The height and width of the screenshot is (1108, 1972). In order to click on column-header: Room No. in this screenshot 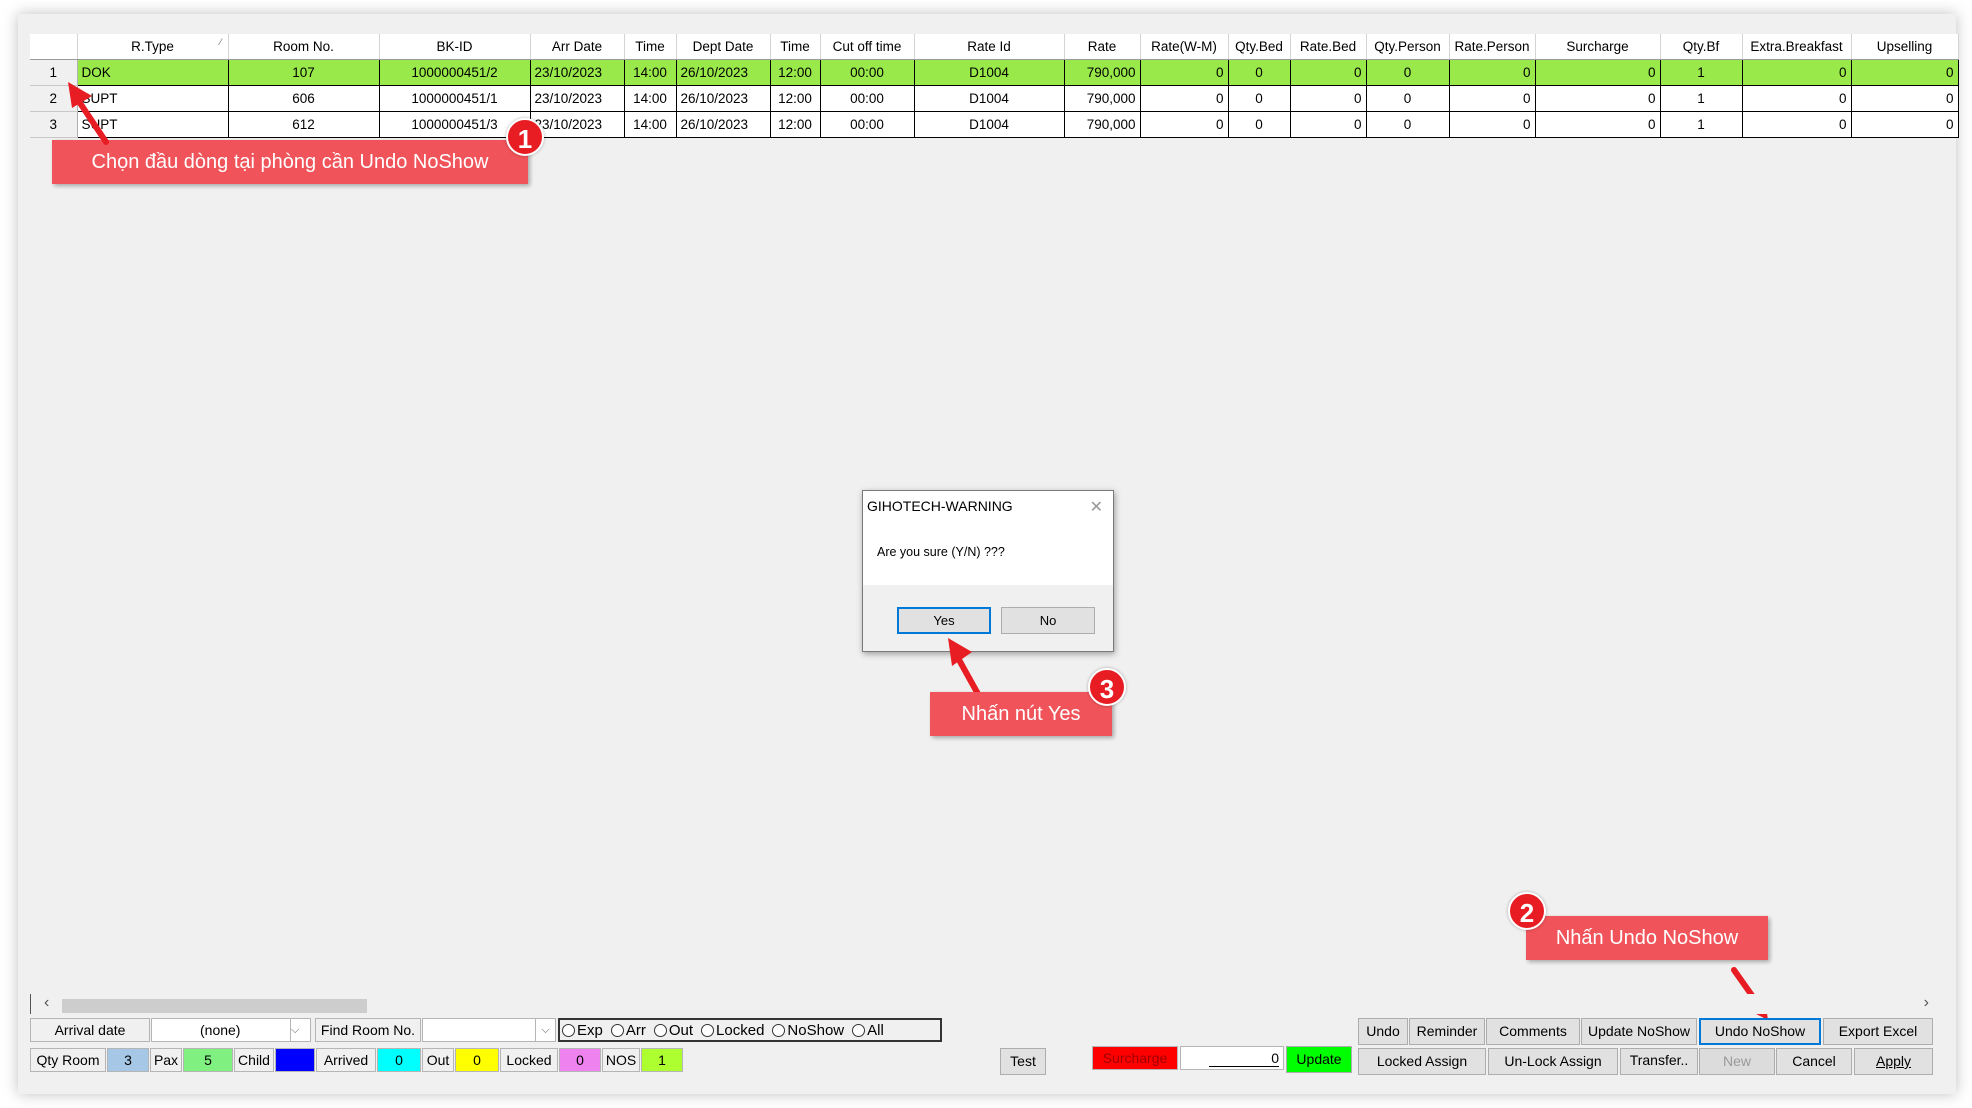, I will do `click(304, 47)`.